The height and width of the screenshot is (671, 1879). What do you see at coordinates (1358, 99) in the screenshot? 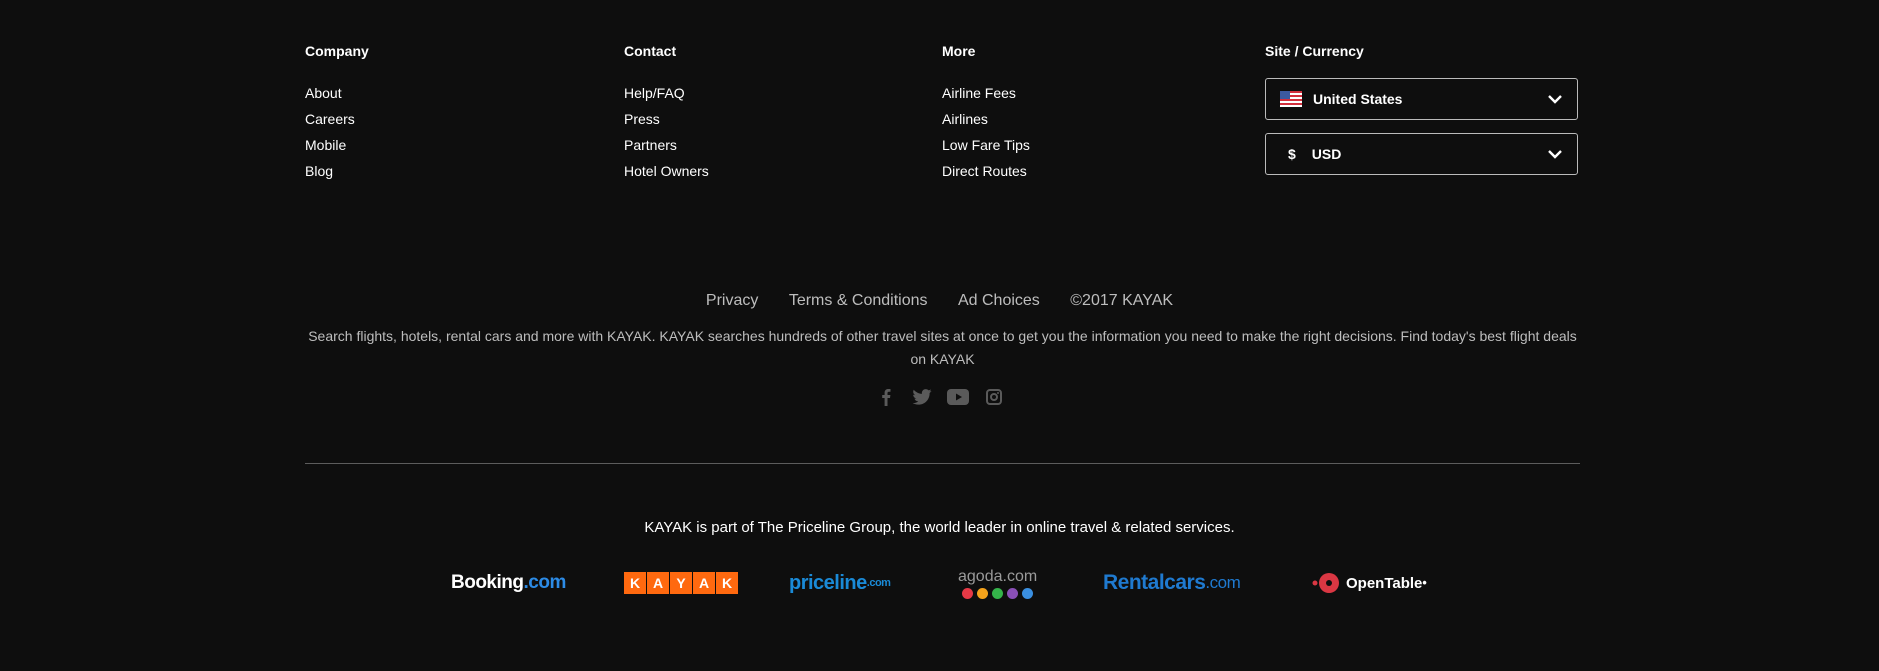
I see `country-select-value: United States` at bounding box center [1358, 99].